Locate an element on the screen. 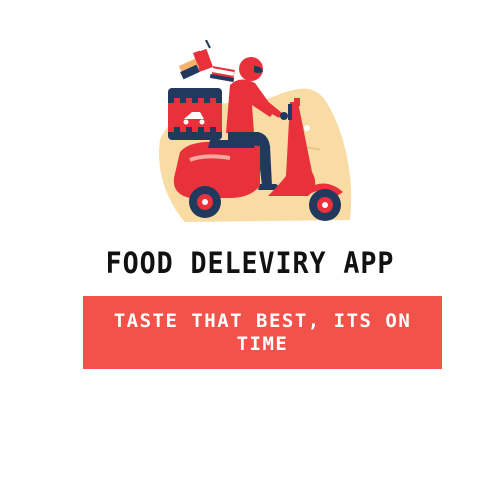  tagline-banner: TASTE THAT BEST, ITS ON TIME is located at coordinates (262, 332).